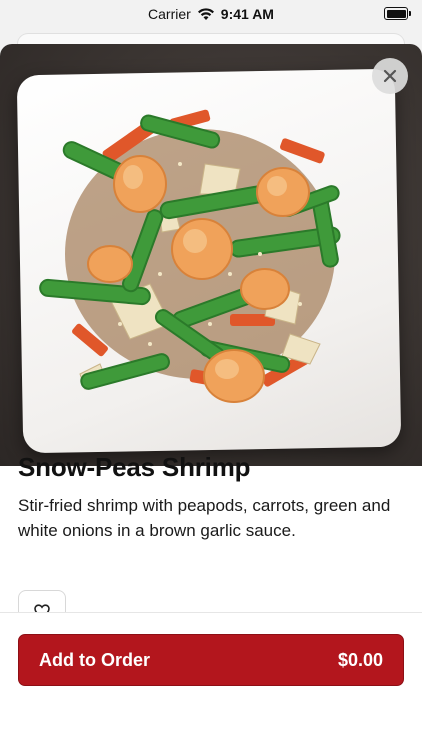 This screenshot has width=422, height=750. What do you see at coordinates (205, 14) in the screenshot?
I see `wifi-icon` at bounding box center [205, 14].